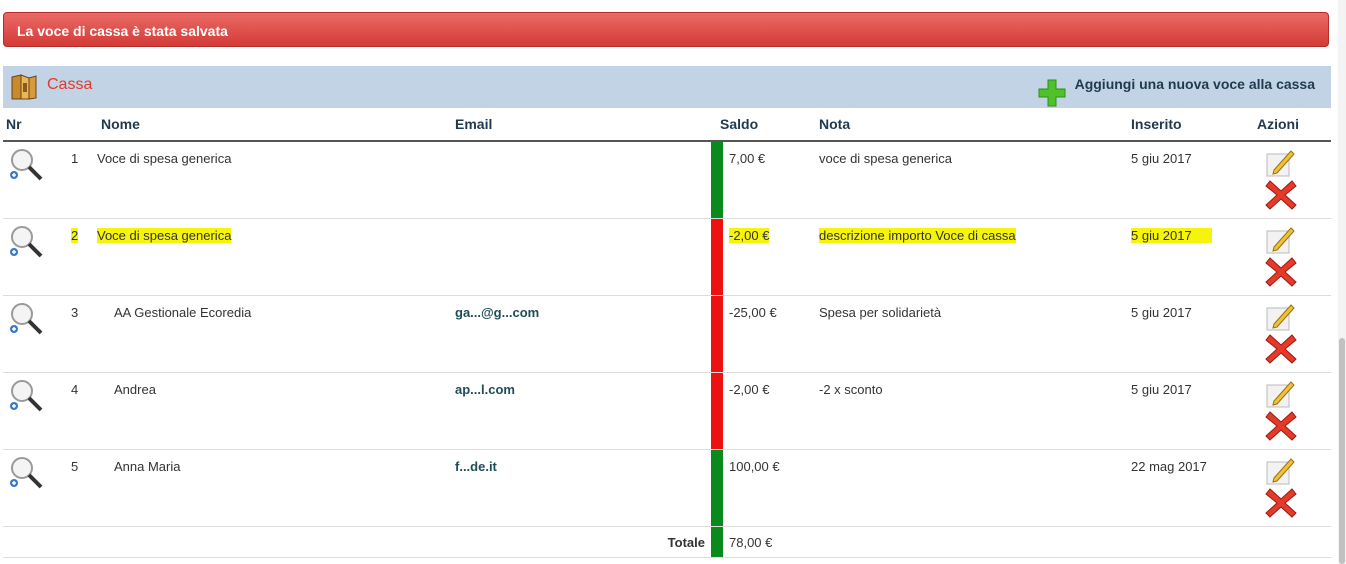 This screenshot has height=564, width=1346. I want to click on row-nome: Andrea, so click(135, 389).